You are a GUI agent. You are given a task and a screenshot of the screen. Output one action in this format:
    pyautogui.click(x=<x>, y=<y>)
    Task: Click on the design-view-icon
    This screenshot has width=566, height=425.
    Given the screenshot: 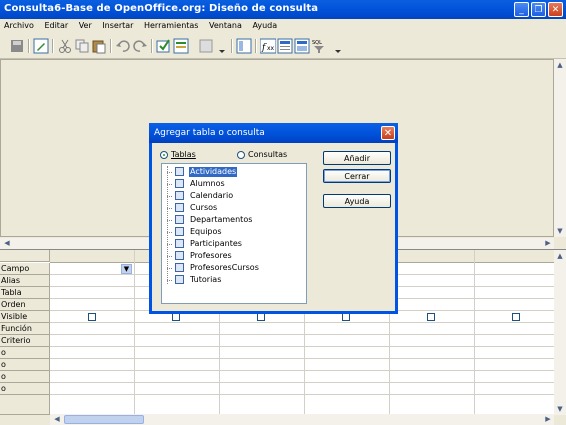 What is the action you would take?
    pyautogui.click(x=206, y=46)
    